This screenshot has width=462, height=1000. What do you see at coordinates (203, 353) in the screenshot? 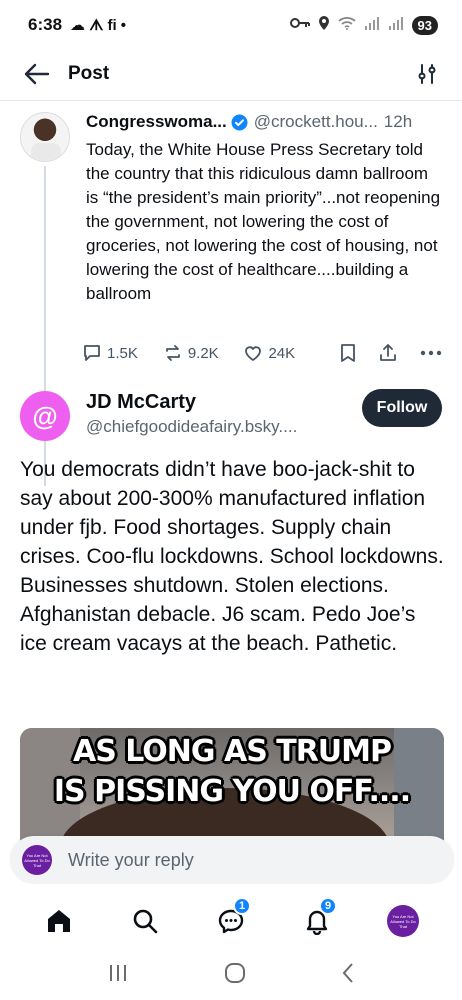
I see `repost-count: 9.2K` at bounding box center [203, 353].